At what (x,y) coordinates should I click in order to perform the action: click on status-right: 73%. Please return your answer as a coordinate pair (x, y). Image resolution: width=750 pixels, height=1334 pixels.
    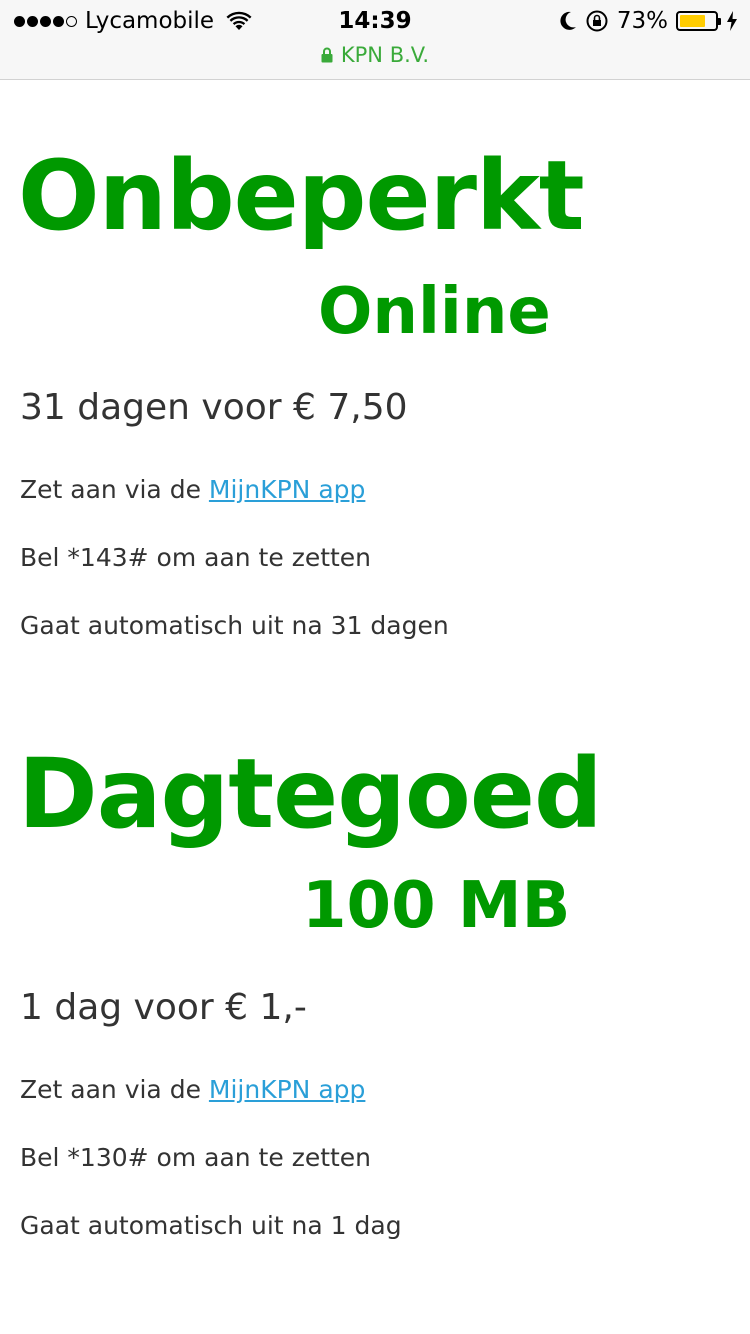
    Looking at the image, I should click on (648, 21).